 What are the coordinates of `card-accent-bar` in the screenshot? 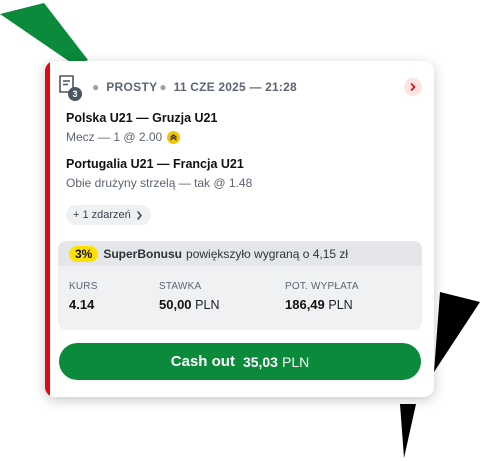 It's located at (47, 229).